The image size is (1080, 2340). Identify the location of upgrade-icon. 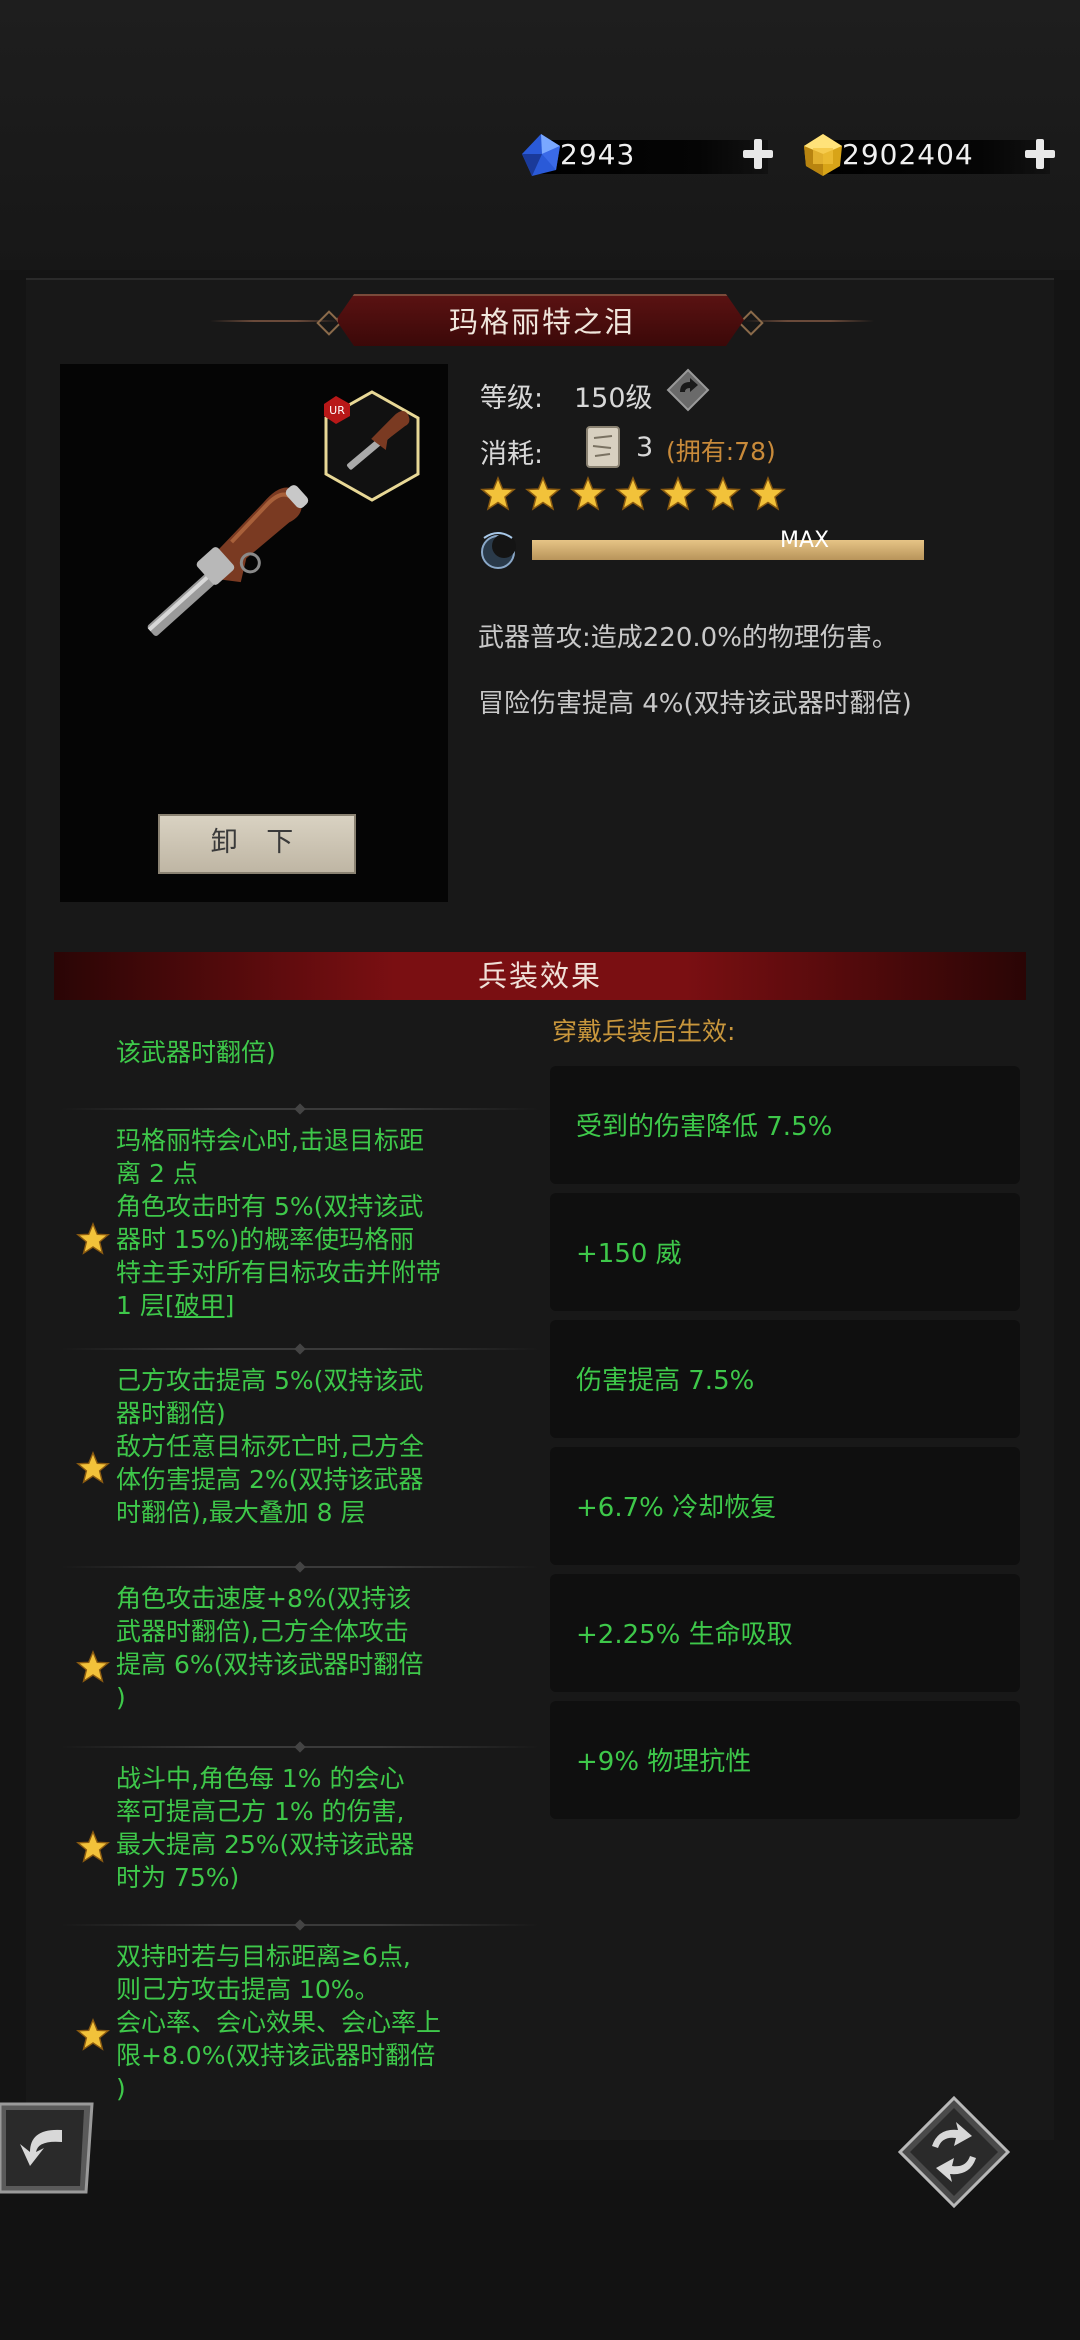
(688, 390).